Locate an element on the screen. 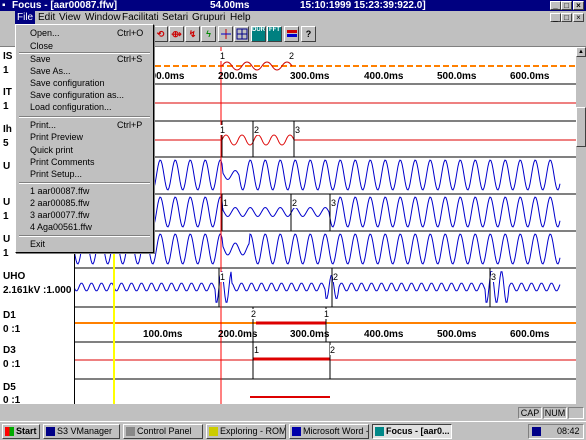  axis-label-600: 600.0ms is located at coordinates (530, 76).